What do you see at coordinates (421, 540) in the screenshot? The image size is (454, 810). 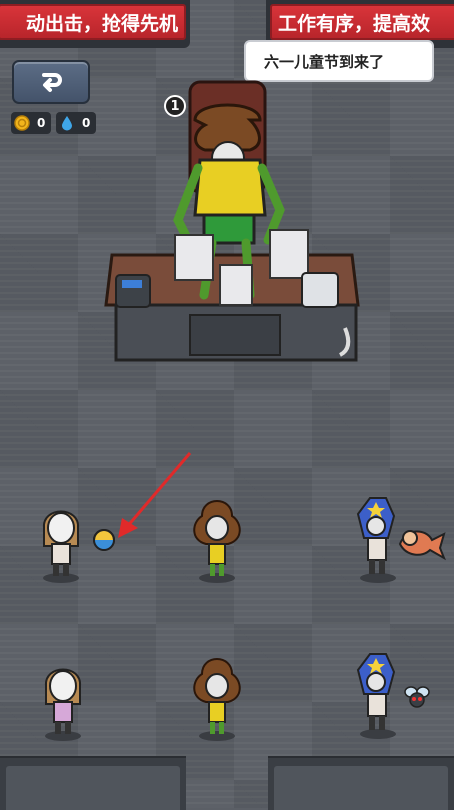 I see `cat-fish-pet-icon` at bounding box center [421, 540].